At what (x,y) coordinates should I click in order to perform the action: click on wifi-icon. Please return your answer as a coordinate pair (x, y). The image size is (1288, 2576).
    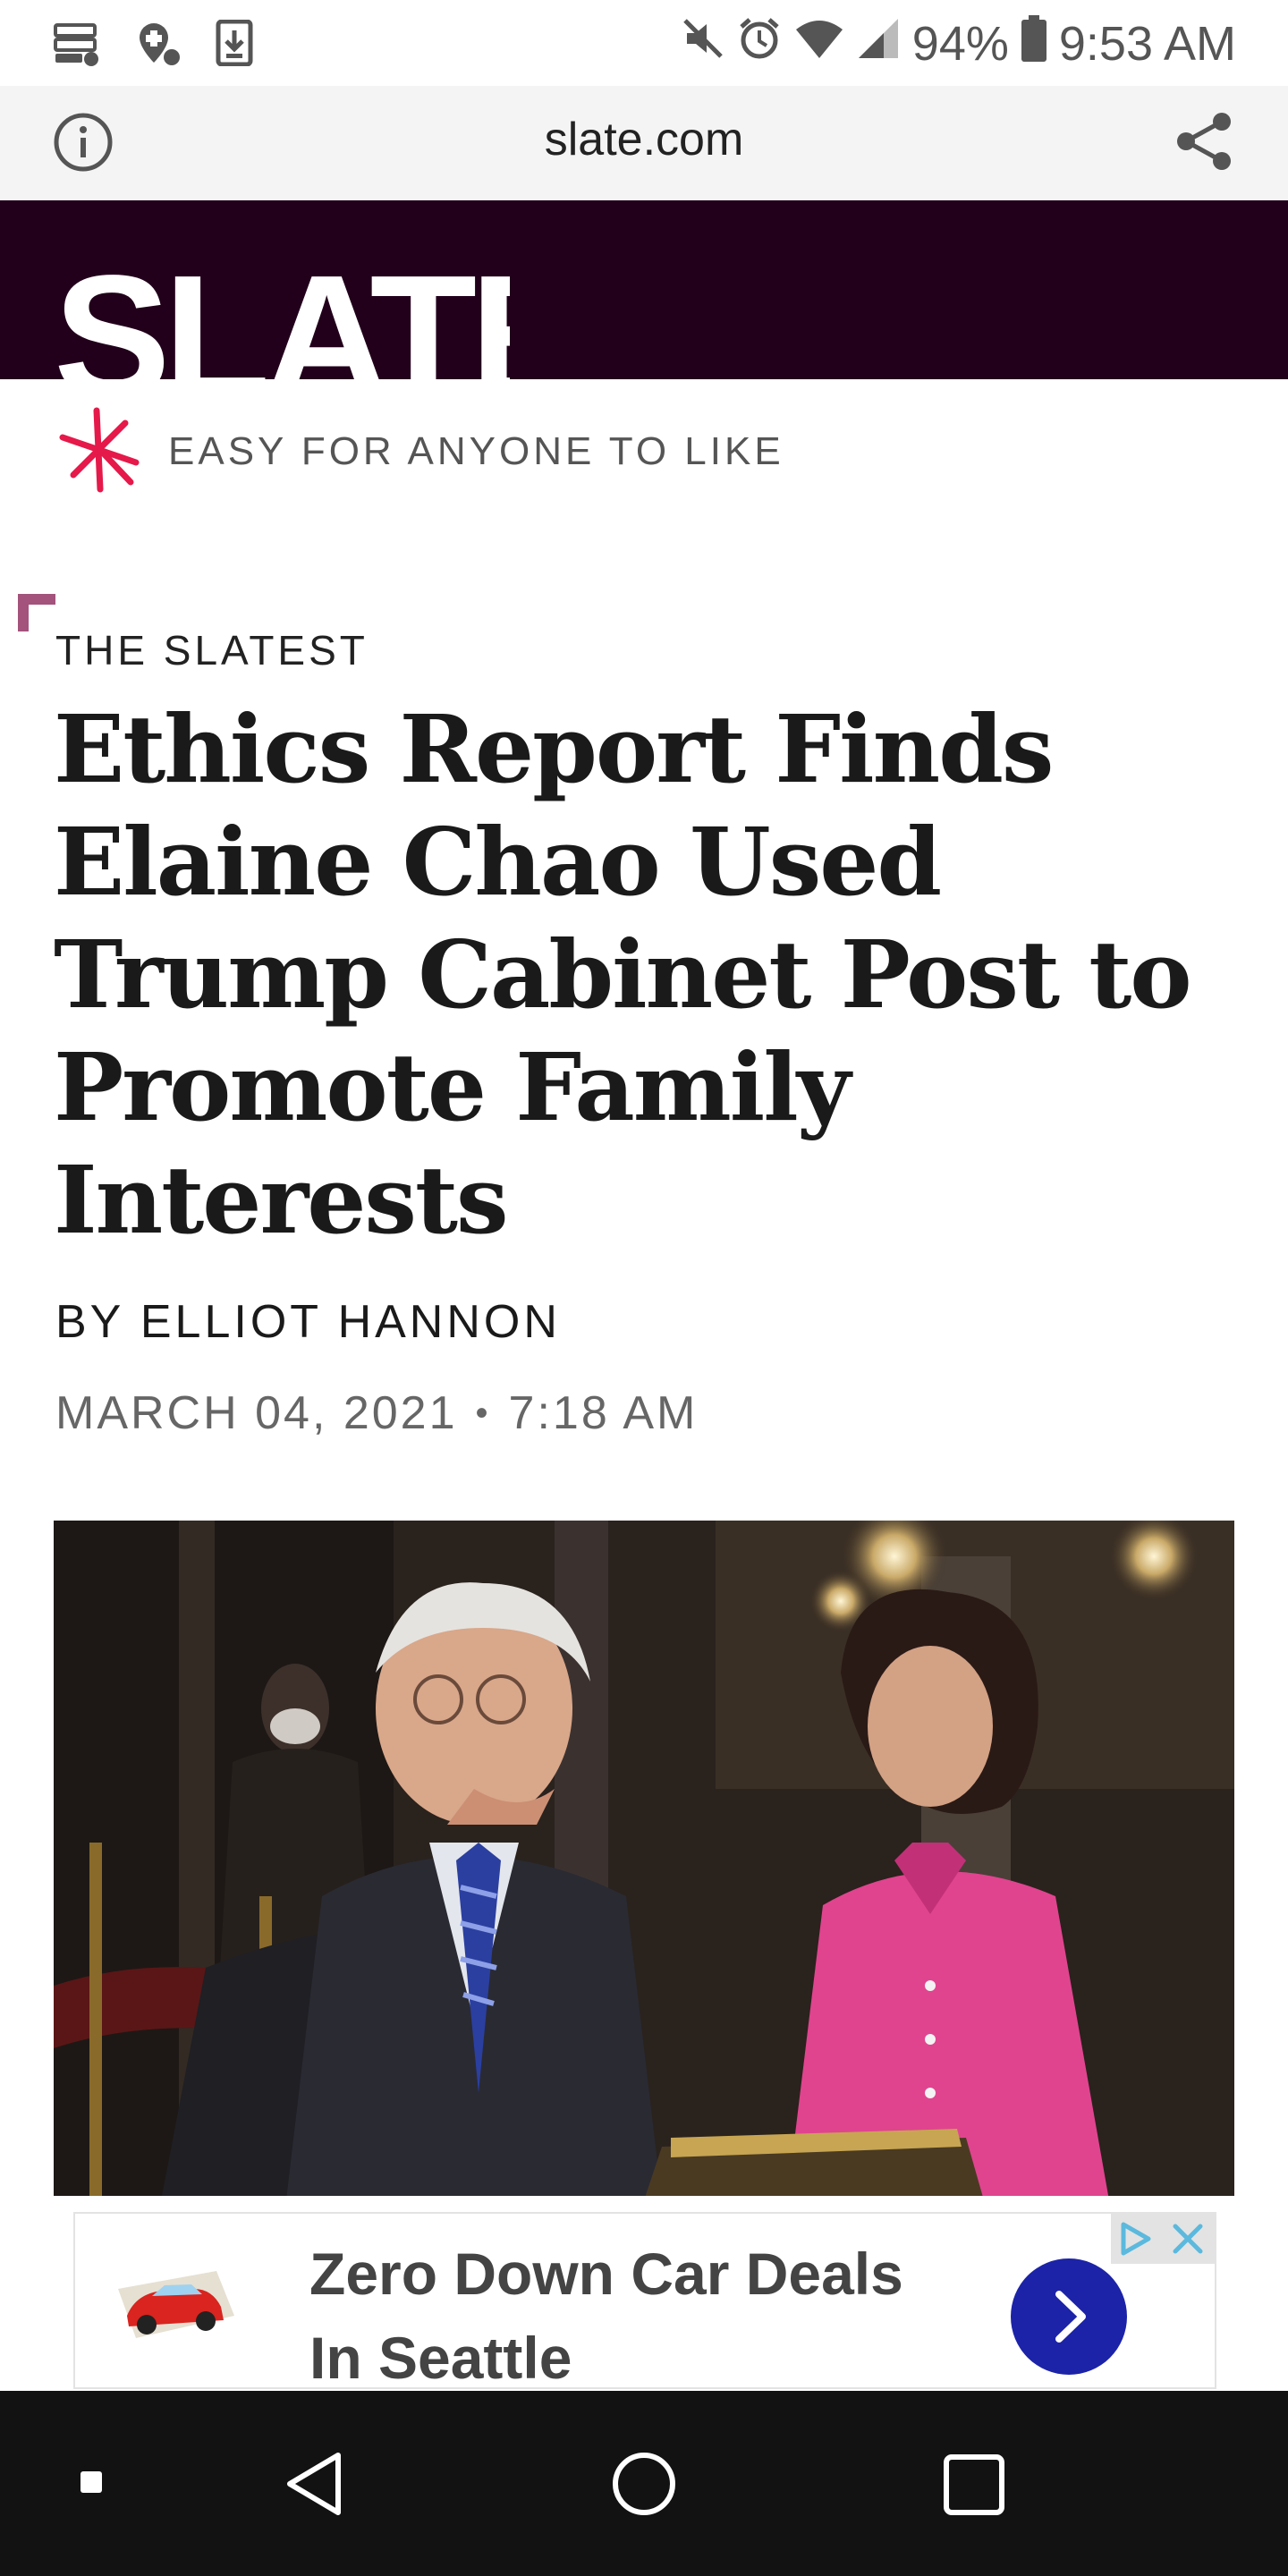
    Looking at the image, I should click on (819, 44).